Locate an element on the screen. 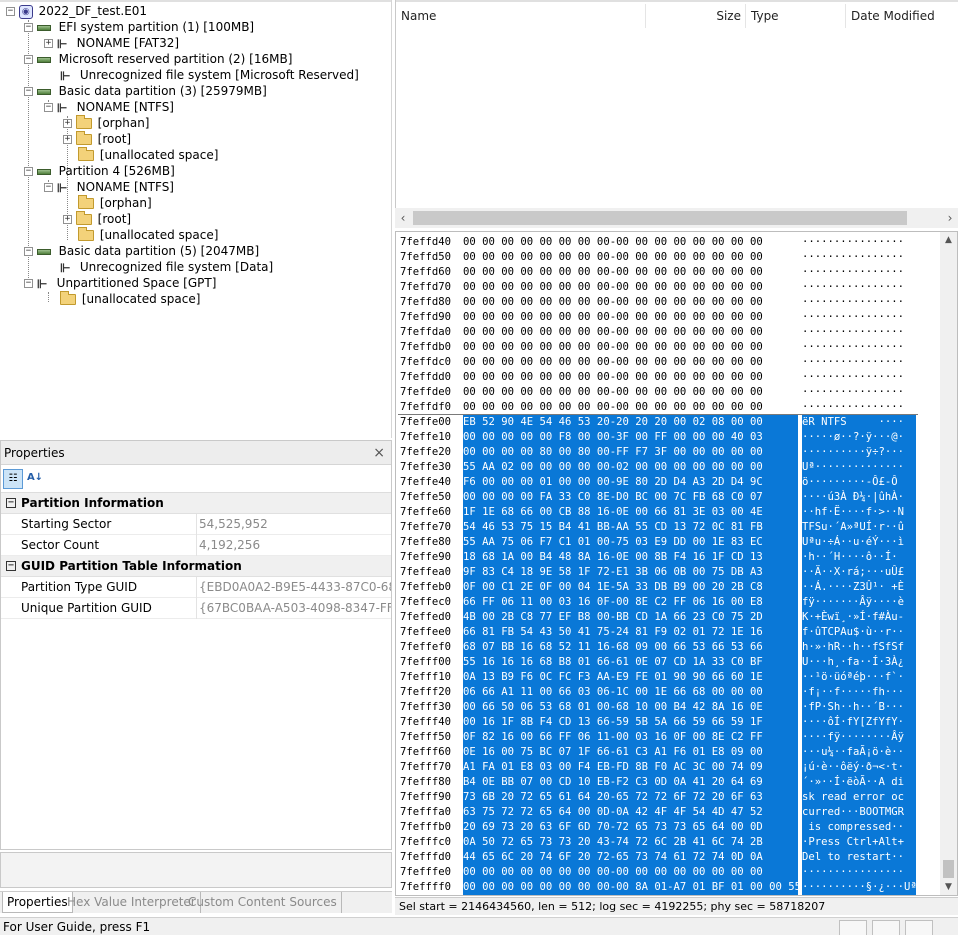  tree-item-data-unrecognized: ⊩ Unrecognized file system [Data] is located at coordinates (166, 267).